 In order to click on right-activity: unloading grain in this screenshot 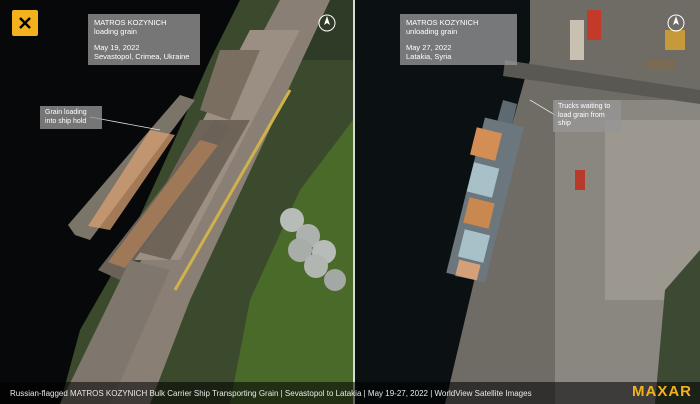, I will do `click(432, 31)`.